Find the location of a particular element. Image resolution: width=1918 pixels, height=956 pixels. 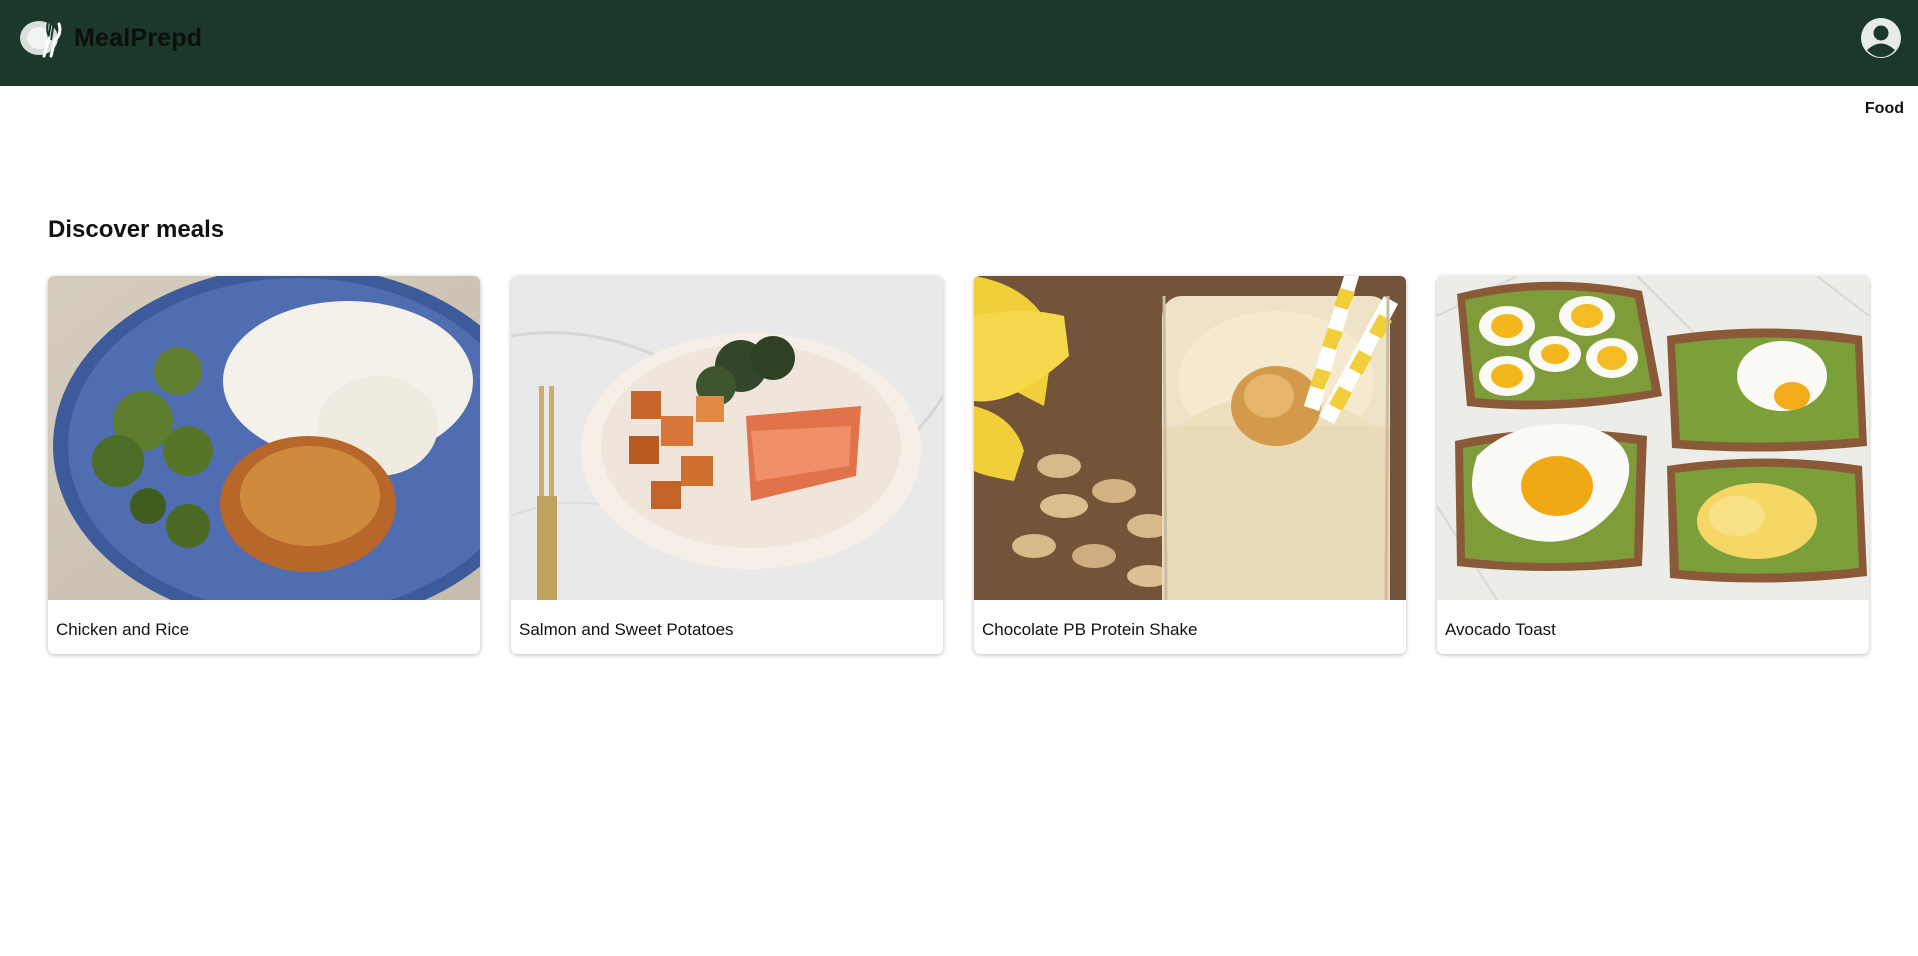

meal-card-chocolate-pb-protein-shake: Chocolate PB Protein Shake is located at coordinates (1190, 465).